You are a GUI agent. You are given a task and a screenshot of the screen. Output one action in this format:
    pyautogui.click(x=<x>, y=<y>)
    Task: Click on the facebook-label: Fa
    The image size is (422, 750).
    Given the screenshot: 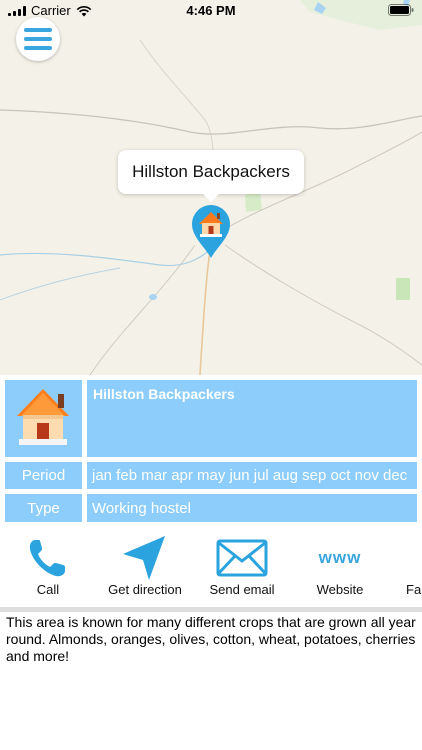 What is the action you would take?
    pyautogui.click(x=414, y=589)
    